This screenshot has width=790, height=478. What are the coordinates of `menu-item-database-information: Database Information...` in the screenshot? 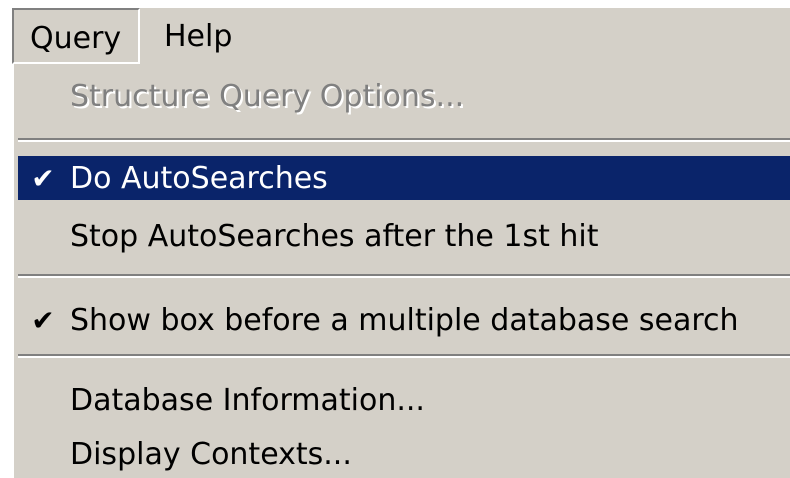 It's located at (404, 400).